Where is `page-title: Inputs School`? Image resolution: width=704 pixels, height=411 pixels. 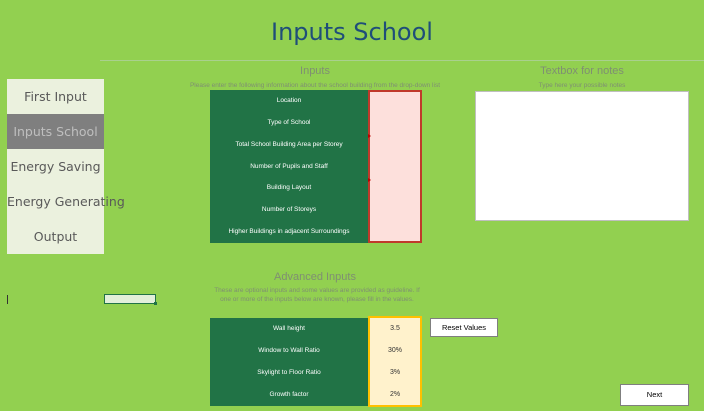
page-title: Inputs School is located at coordinates (352, 32).